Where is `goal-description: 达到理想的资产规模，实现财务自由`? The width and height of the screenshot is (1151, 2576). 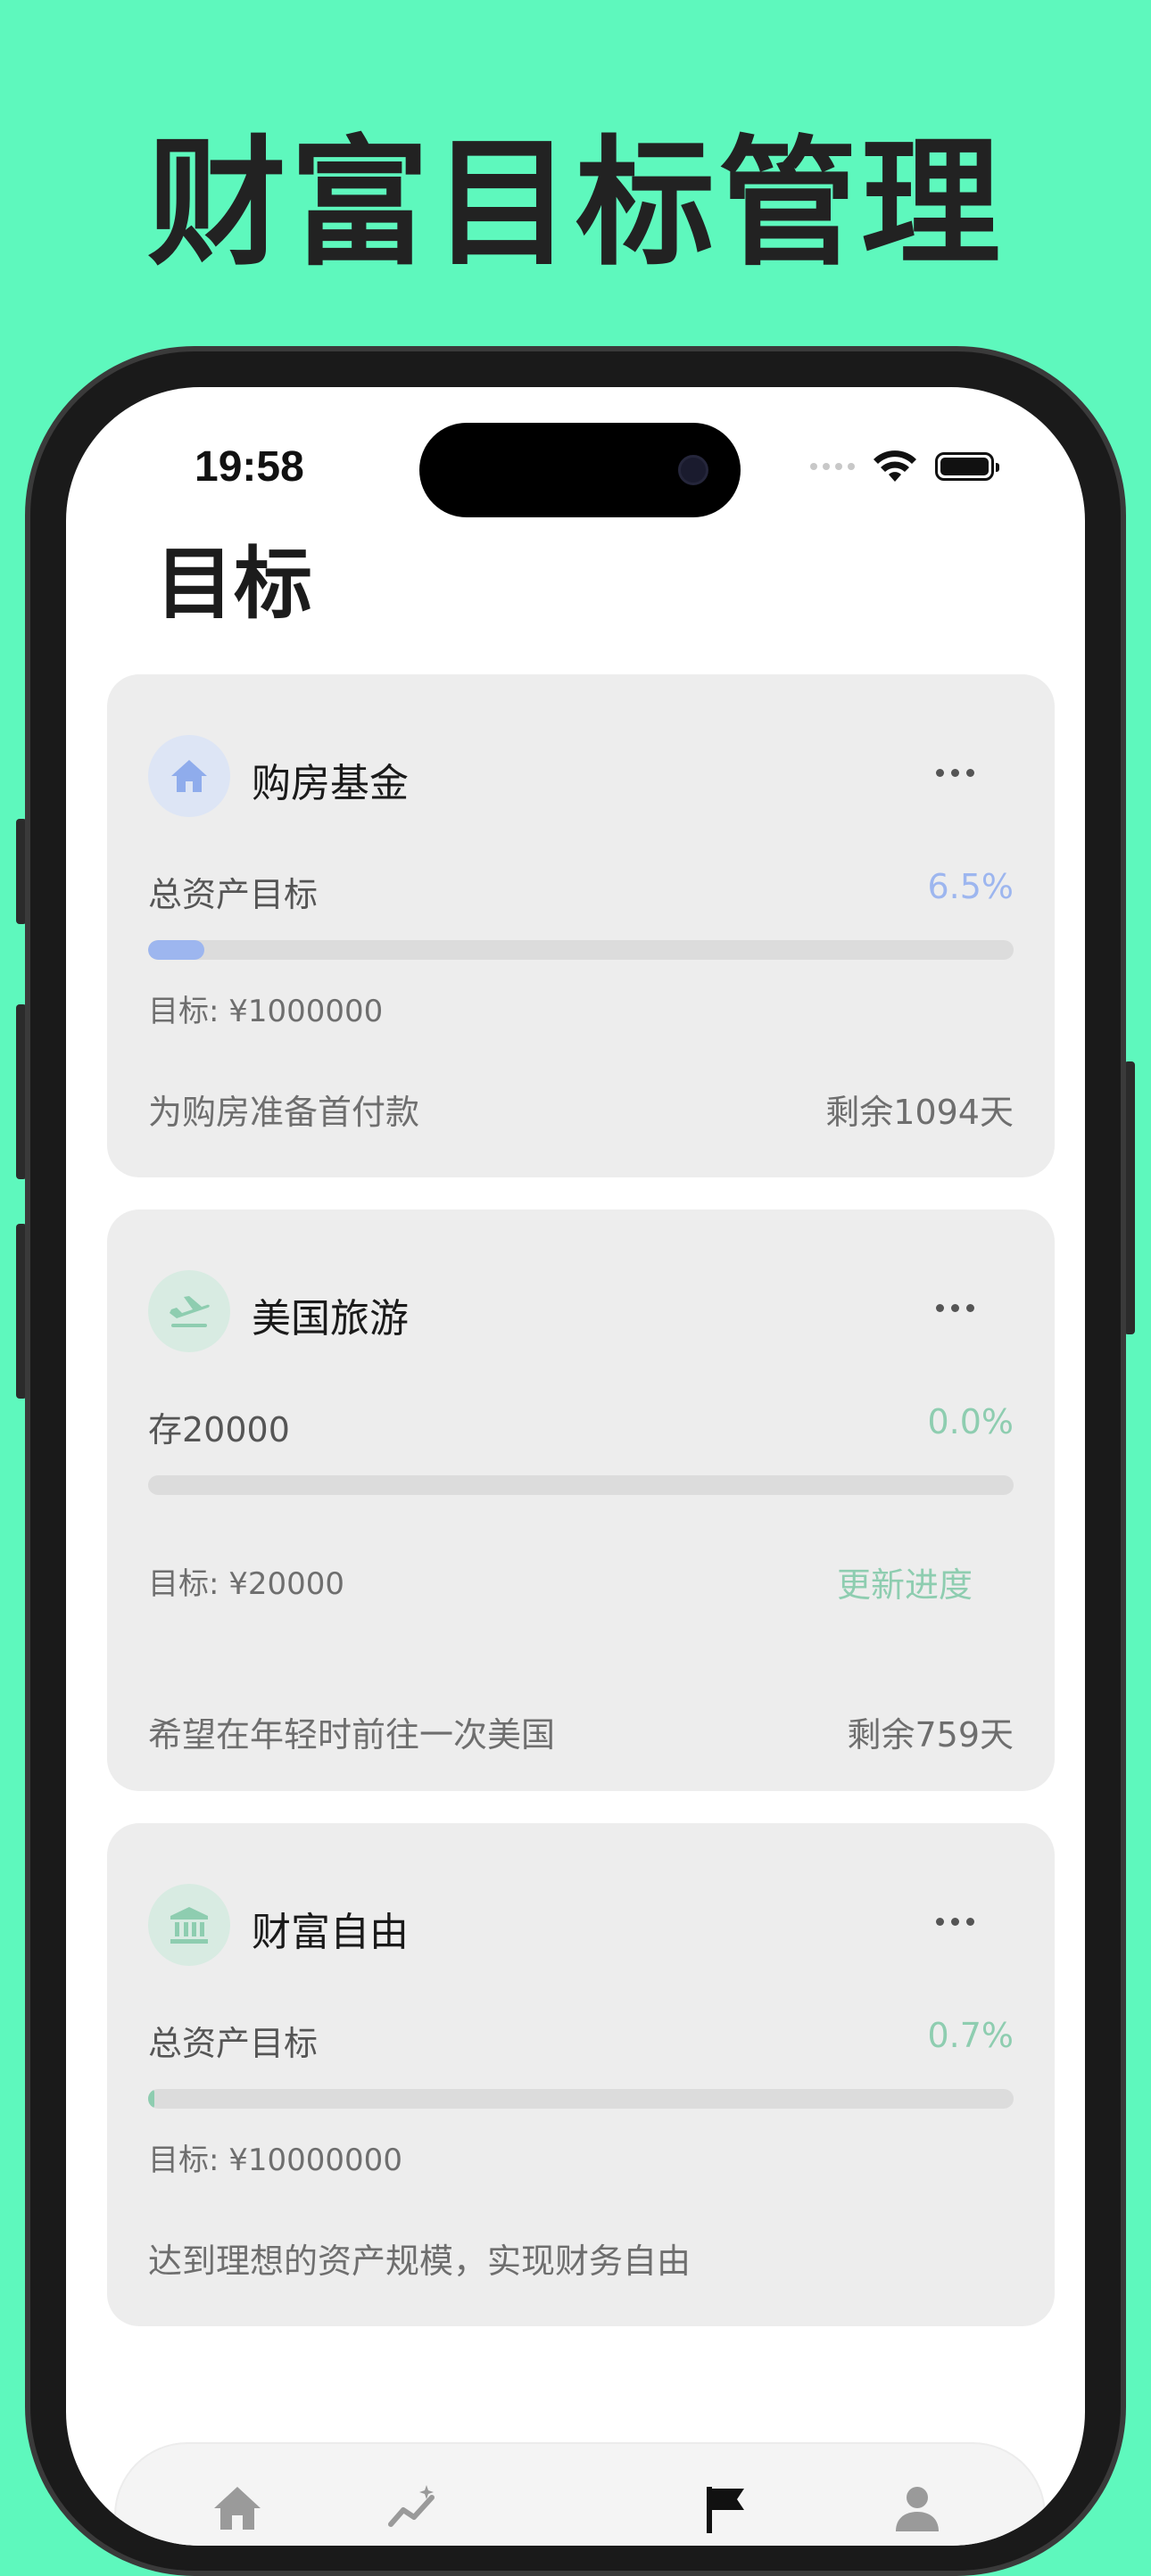 goal-description: 达到理想的资产规模，实现财务自由 is located at coordinates (419, 2262).